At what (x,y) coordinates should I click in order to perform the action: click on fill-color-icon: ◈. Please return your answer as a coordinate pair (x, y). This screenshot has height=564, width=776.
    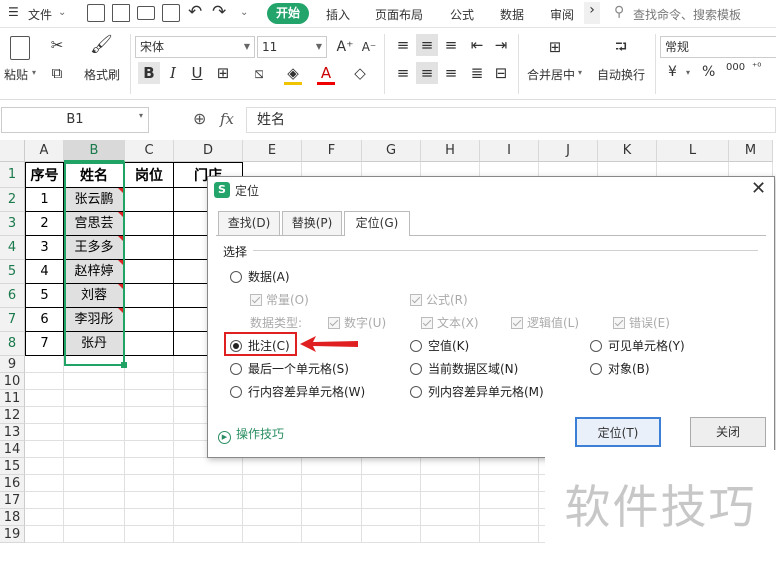
    Looking at the image, I should click on (293, 73).